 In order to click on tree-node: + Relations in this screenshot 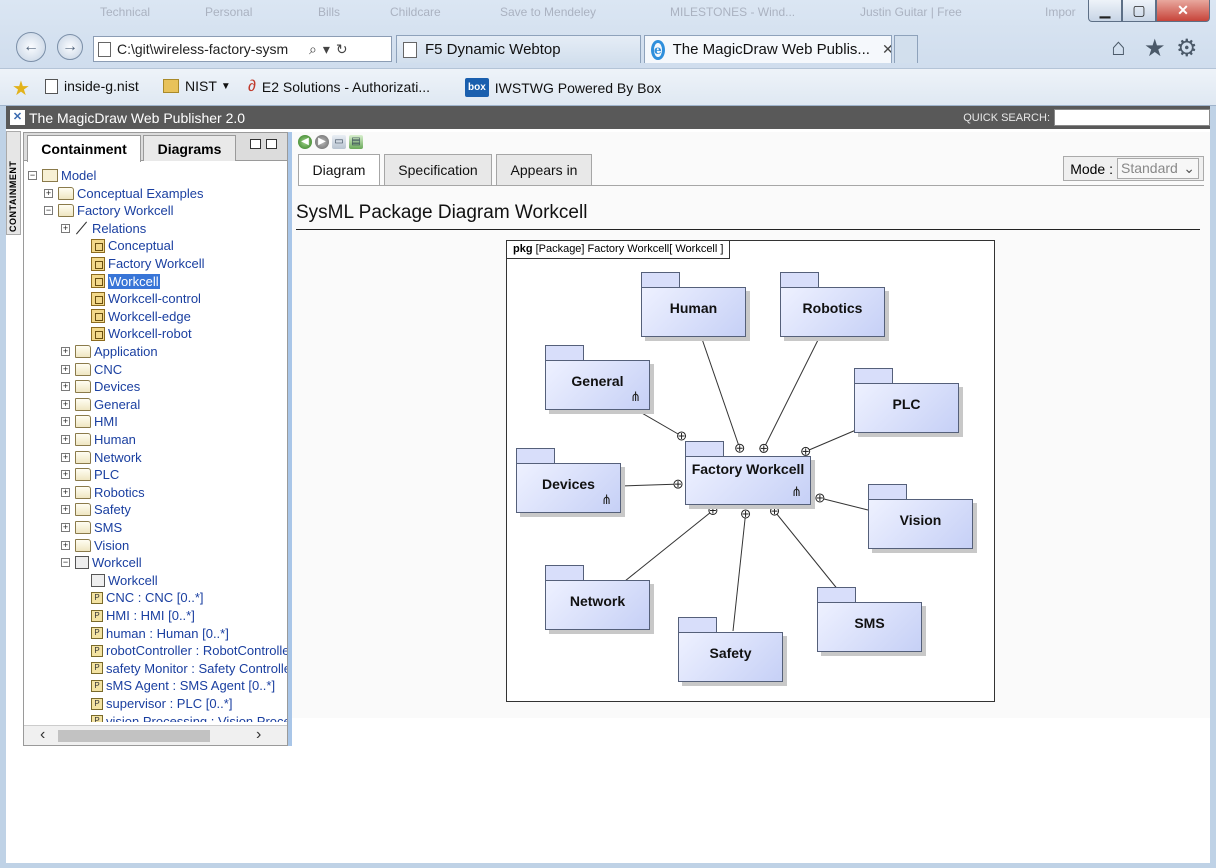, I will do `click(103, 228)`.